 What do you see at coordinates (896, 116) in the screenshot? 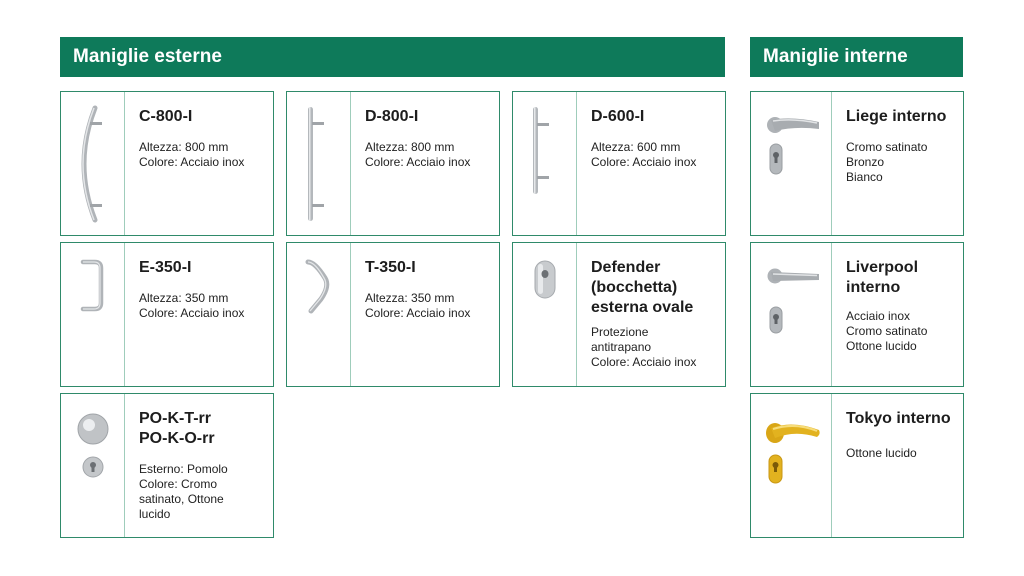
I see `product-title: Liege interno` at bounding box center [896, 116].